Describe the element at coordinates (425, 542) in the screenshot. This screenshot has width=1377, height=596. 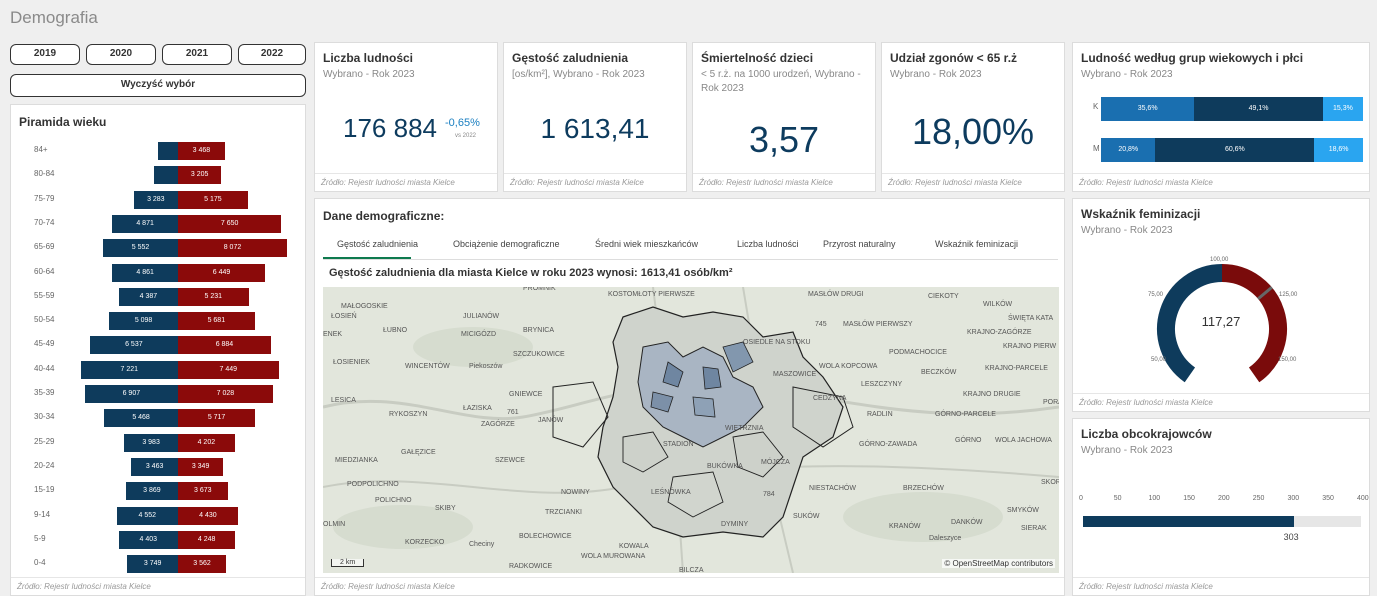
I see `map-place-label: KORZECKO` at that location.